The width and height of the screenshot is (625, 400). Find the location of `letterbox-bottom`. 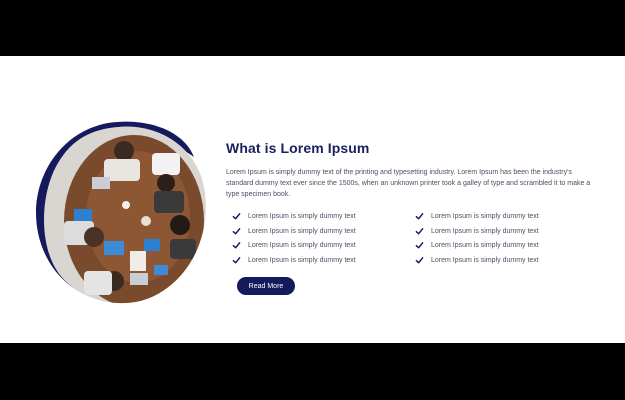

letterbox-bottom is located at coordinates (312, 371).